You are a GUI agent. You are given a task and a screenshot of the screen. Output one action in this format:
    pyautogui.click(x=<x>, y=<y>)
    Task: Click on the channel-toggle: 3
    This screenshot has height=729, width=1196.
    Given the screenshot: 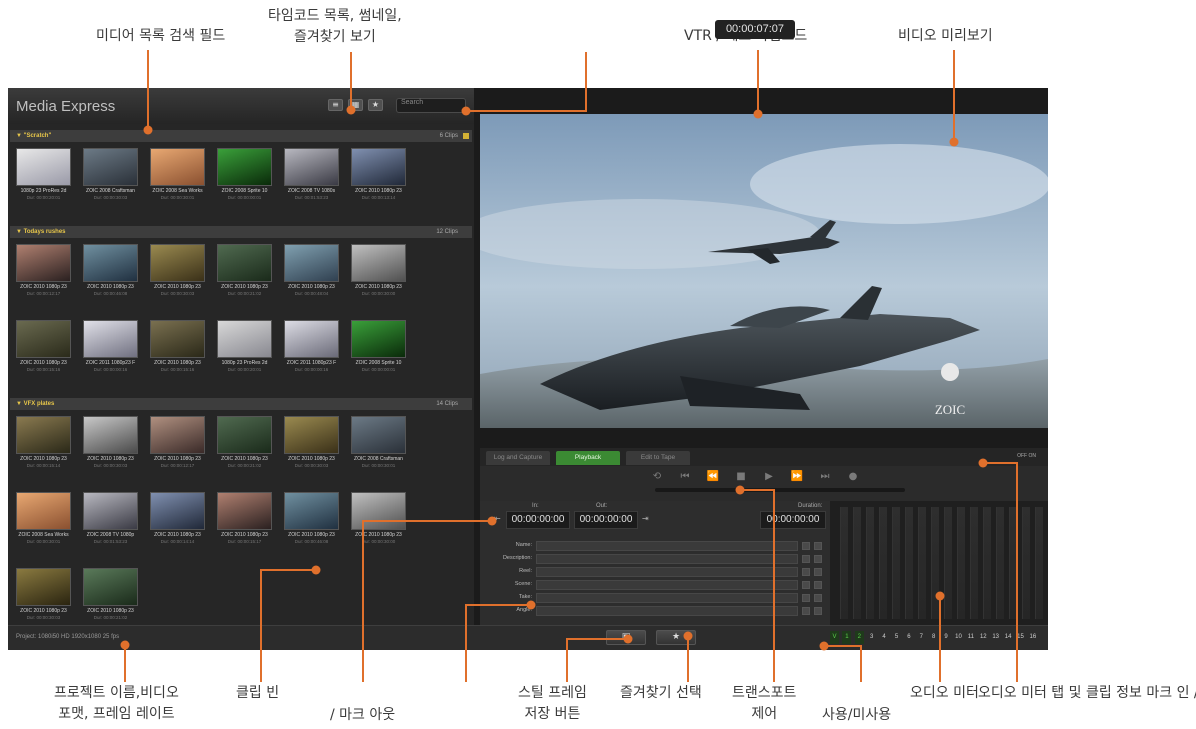 What is the action you would take?
    pyautogui.click(x=871, y=637)
    